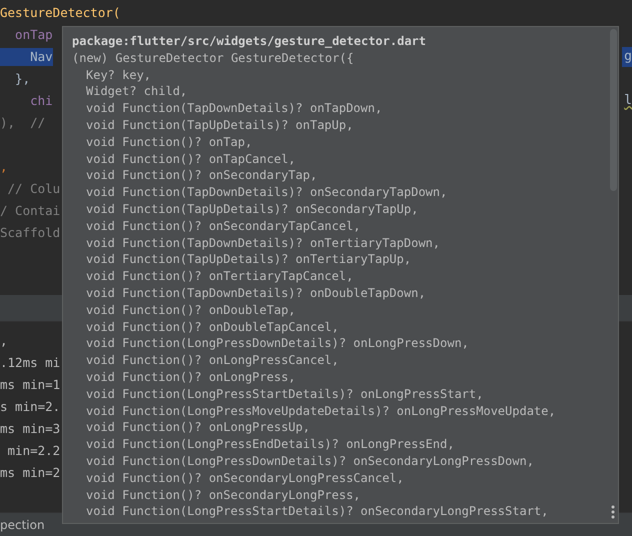 The width and height of the screenshot is (632, 536). What do you see at coordinates (317, 511) in the screenshot?
I see `parameter-line: void Function(LongPressStartDetails)? onSecondaryLongPressStart,` at bounding box center [317, 511].